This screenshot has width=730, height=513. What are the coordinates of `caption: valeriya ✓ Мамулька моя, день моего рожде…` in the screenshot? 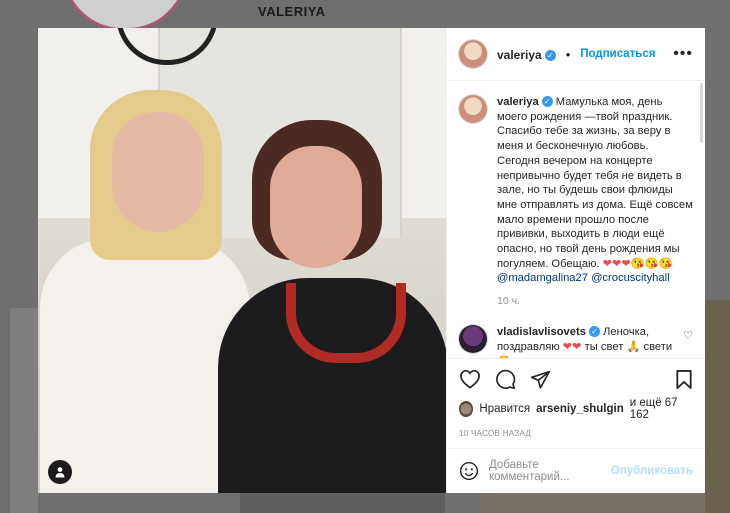 It's located at (576, 201).